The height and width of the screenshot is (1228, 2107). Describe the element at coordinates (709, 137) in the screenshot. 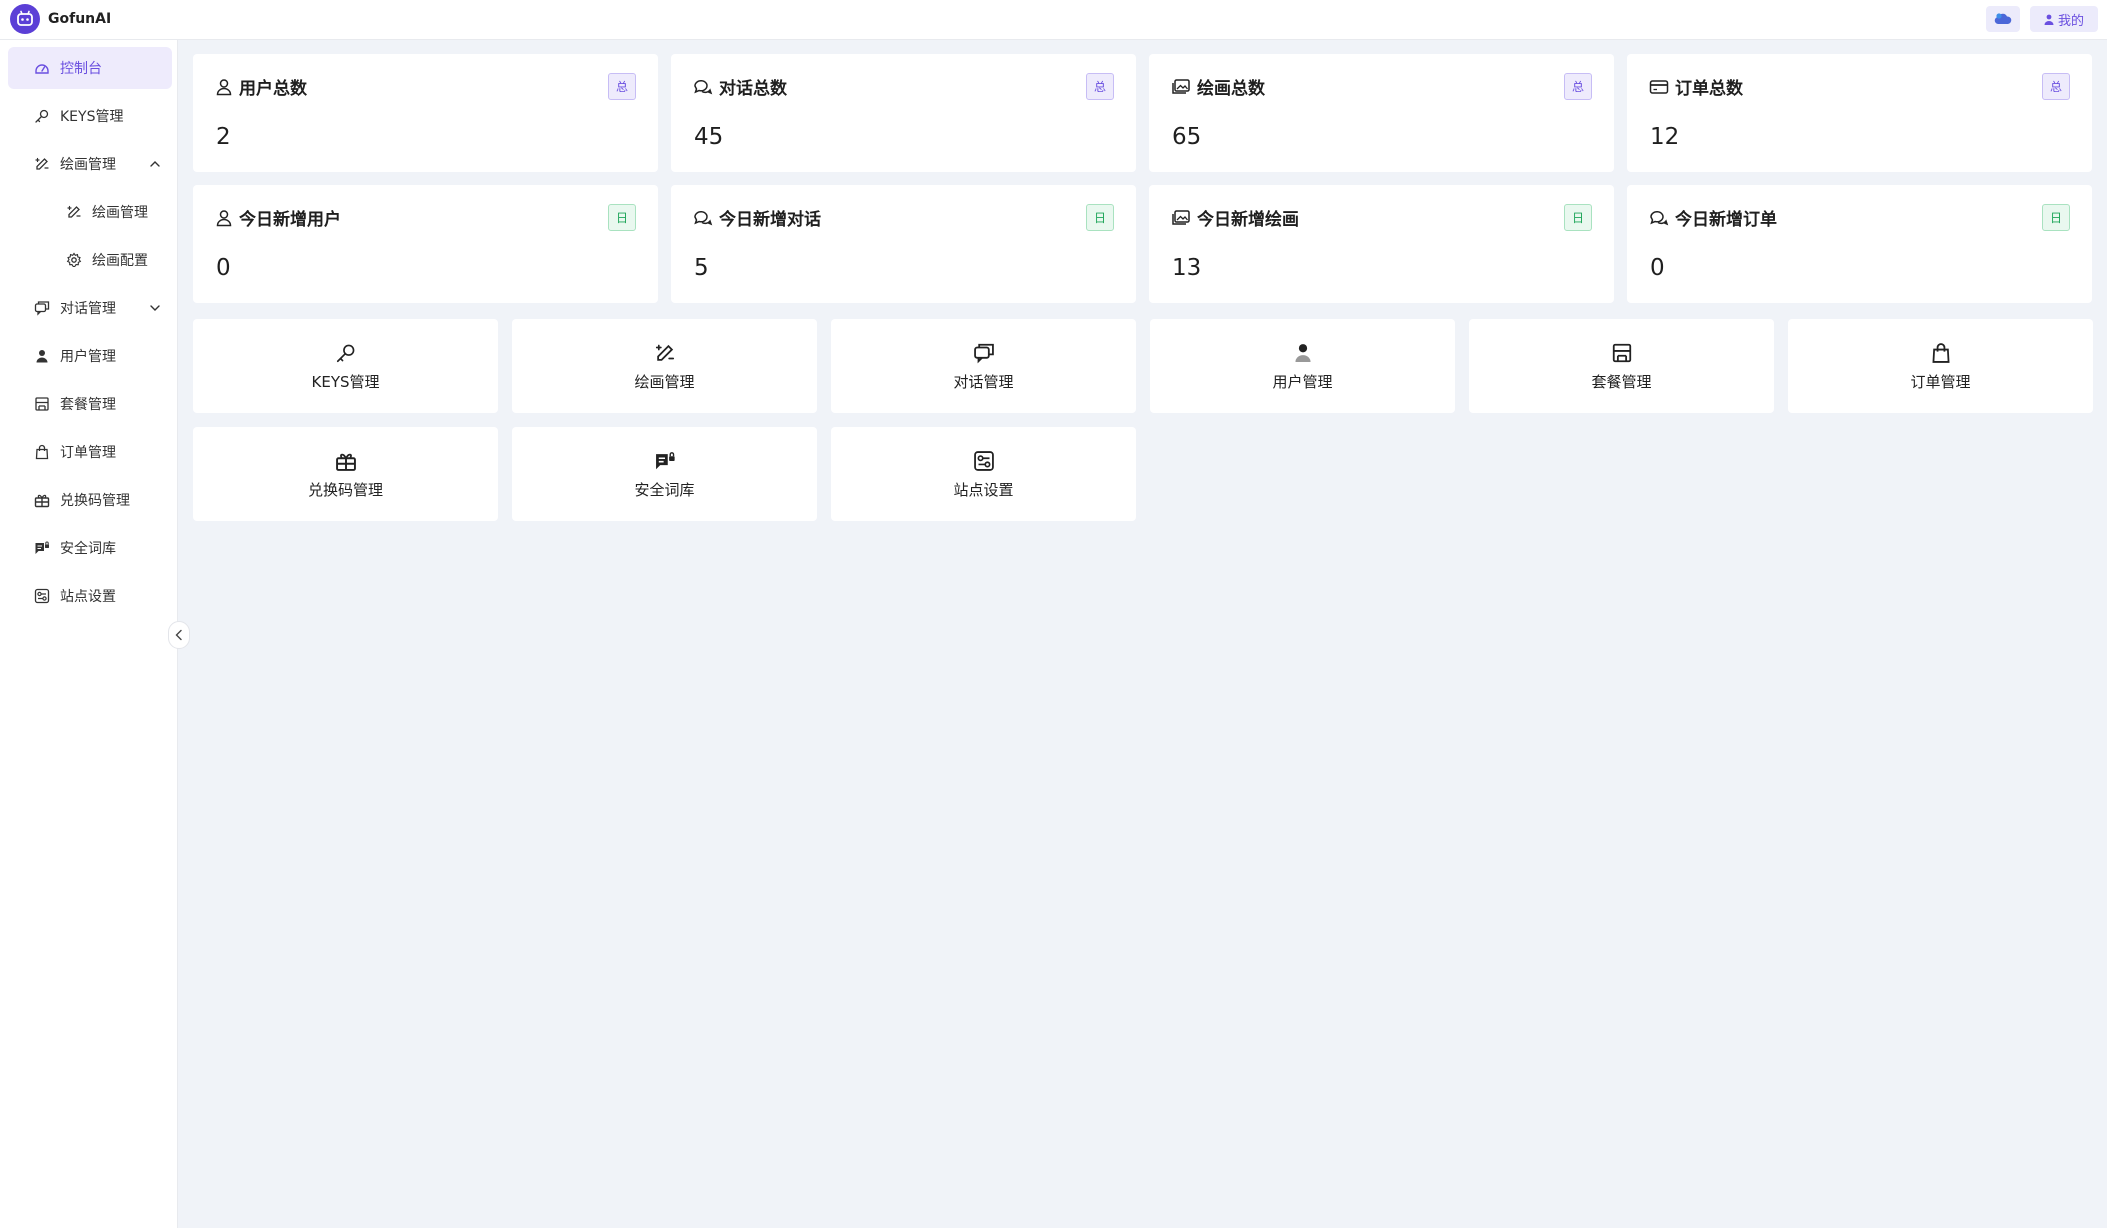

I see `stat-value: 45` at that location.